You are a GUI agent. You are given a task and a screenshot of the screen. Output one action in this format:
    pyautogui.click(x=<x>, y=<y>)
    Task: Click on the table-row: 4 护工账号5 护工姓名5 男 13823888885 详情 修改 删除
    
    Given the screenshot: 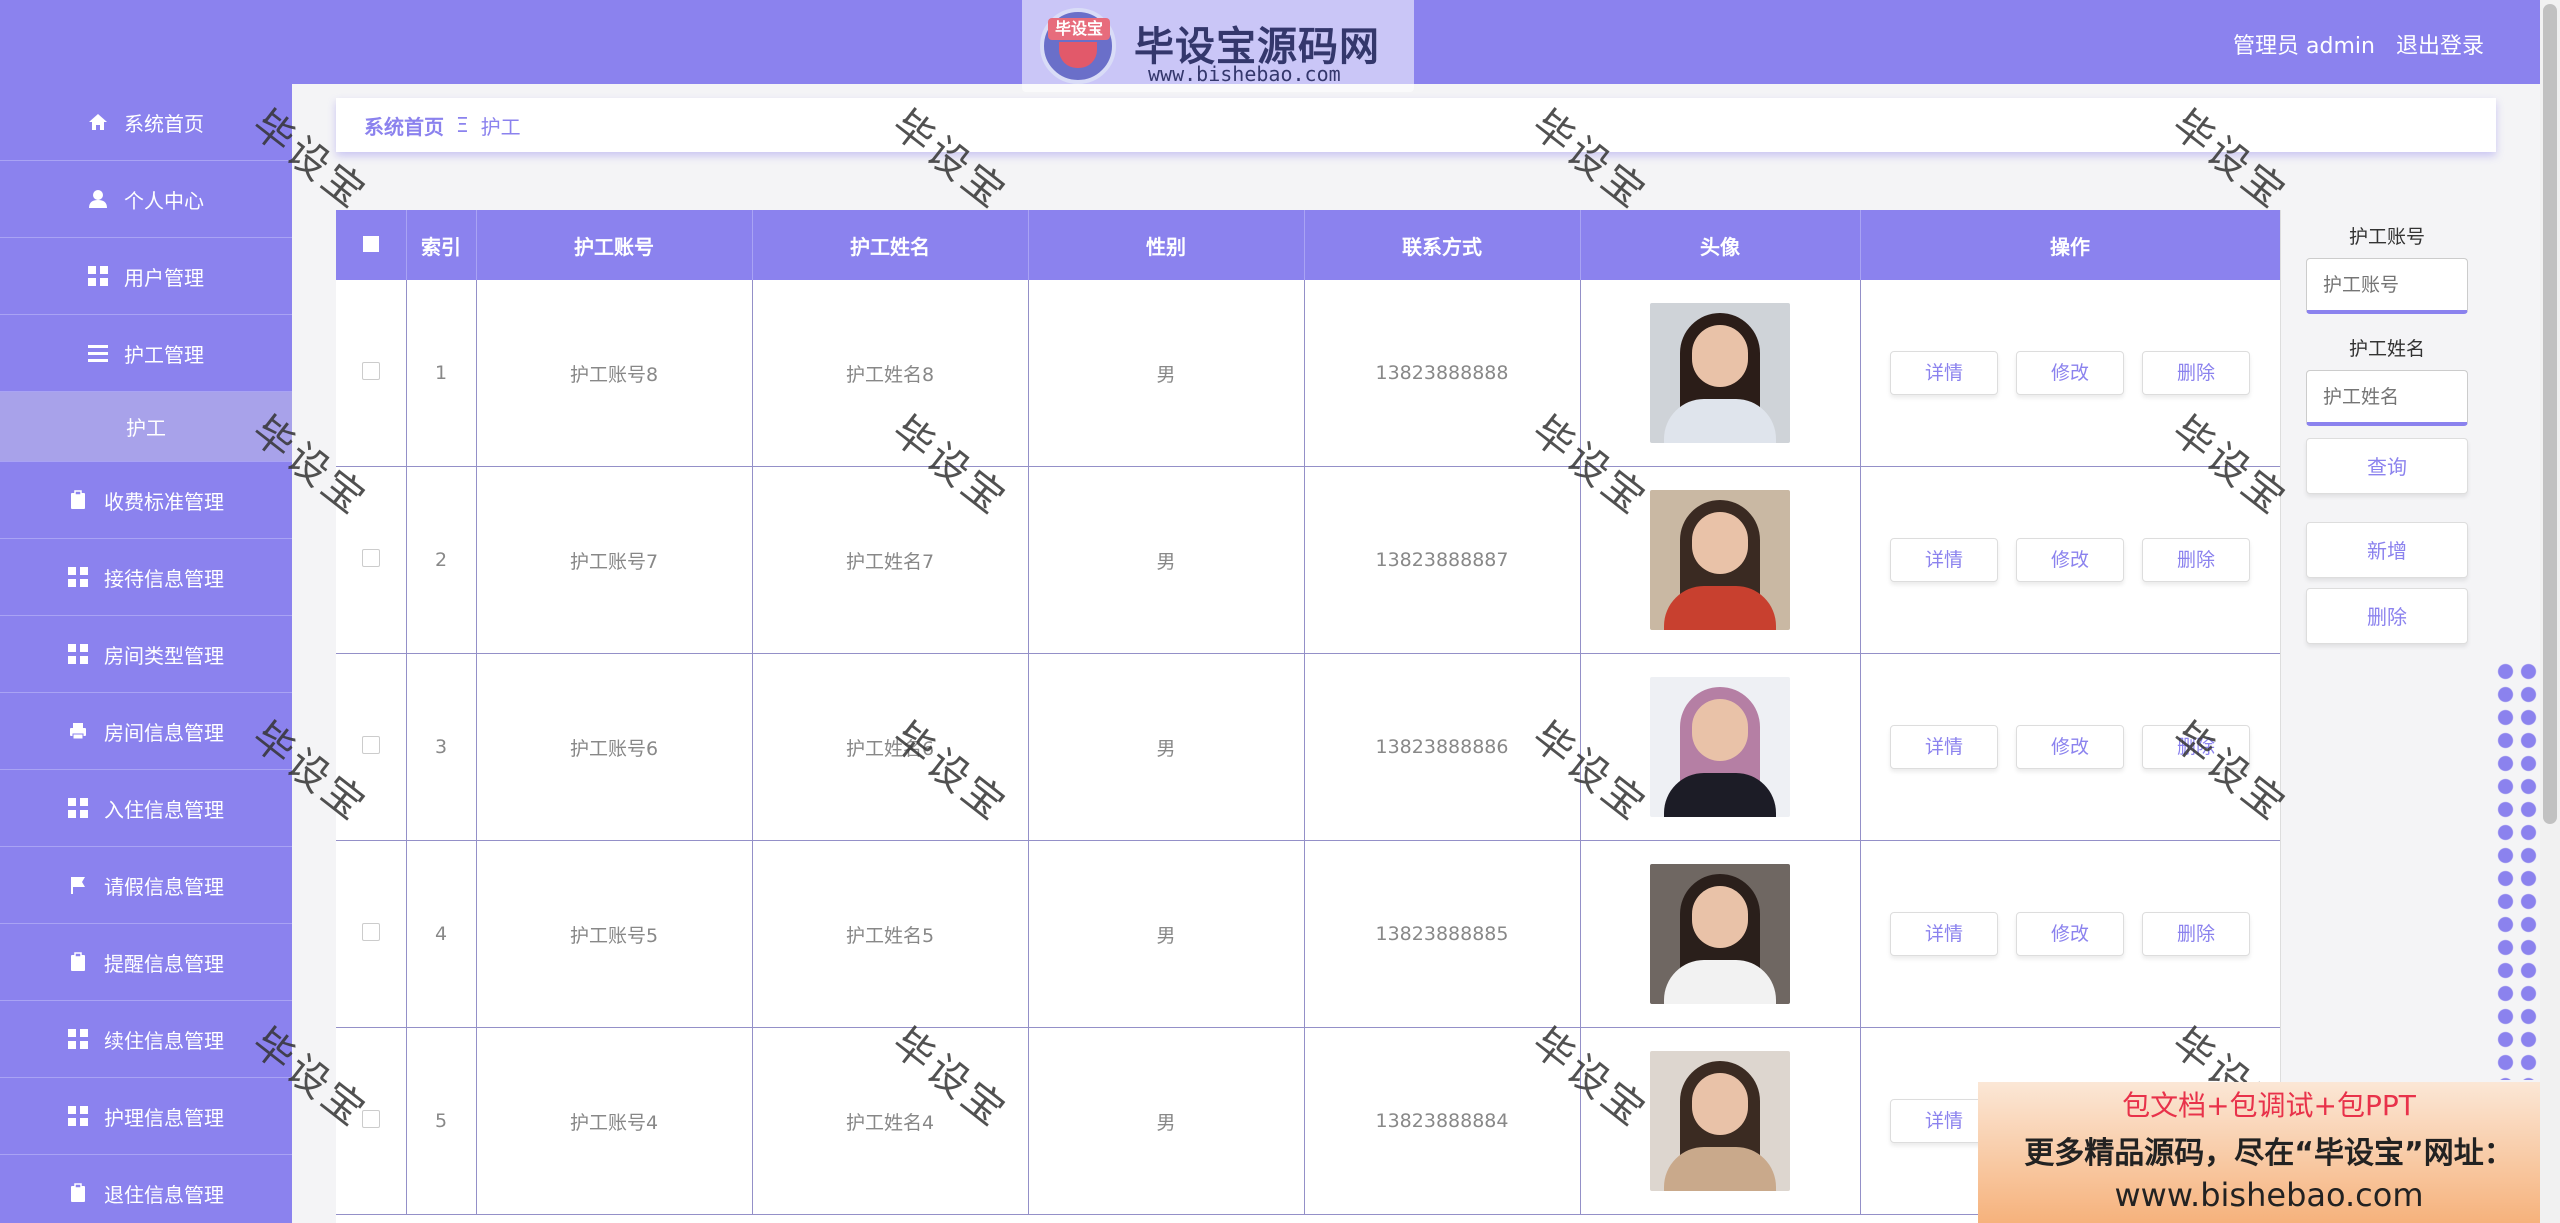 What is the action you would take?
    pyautogui.click(x=1308, y=934)
    